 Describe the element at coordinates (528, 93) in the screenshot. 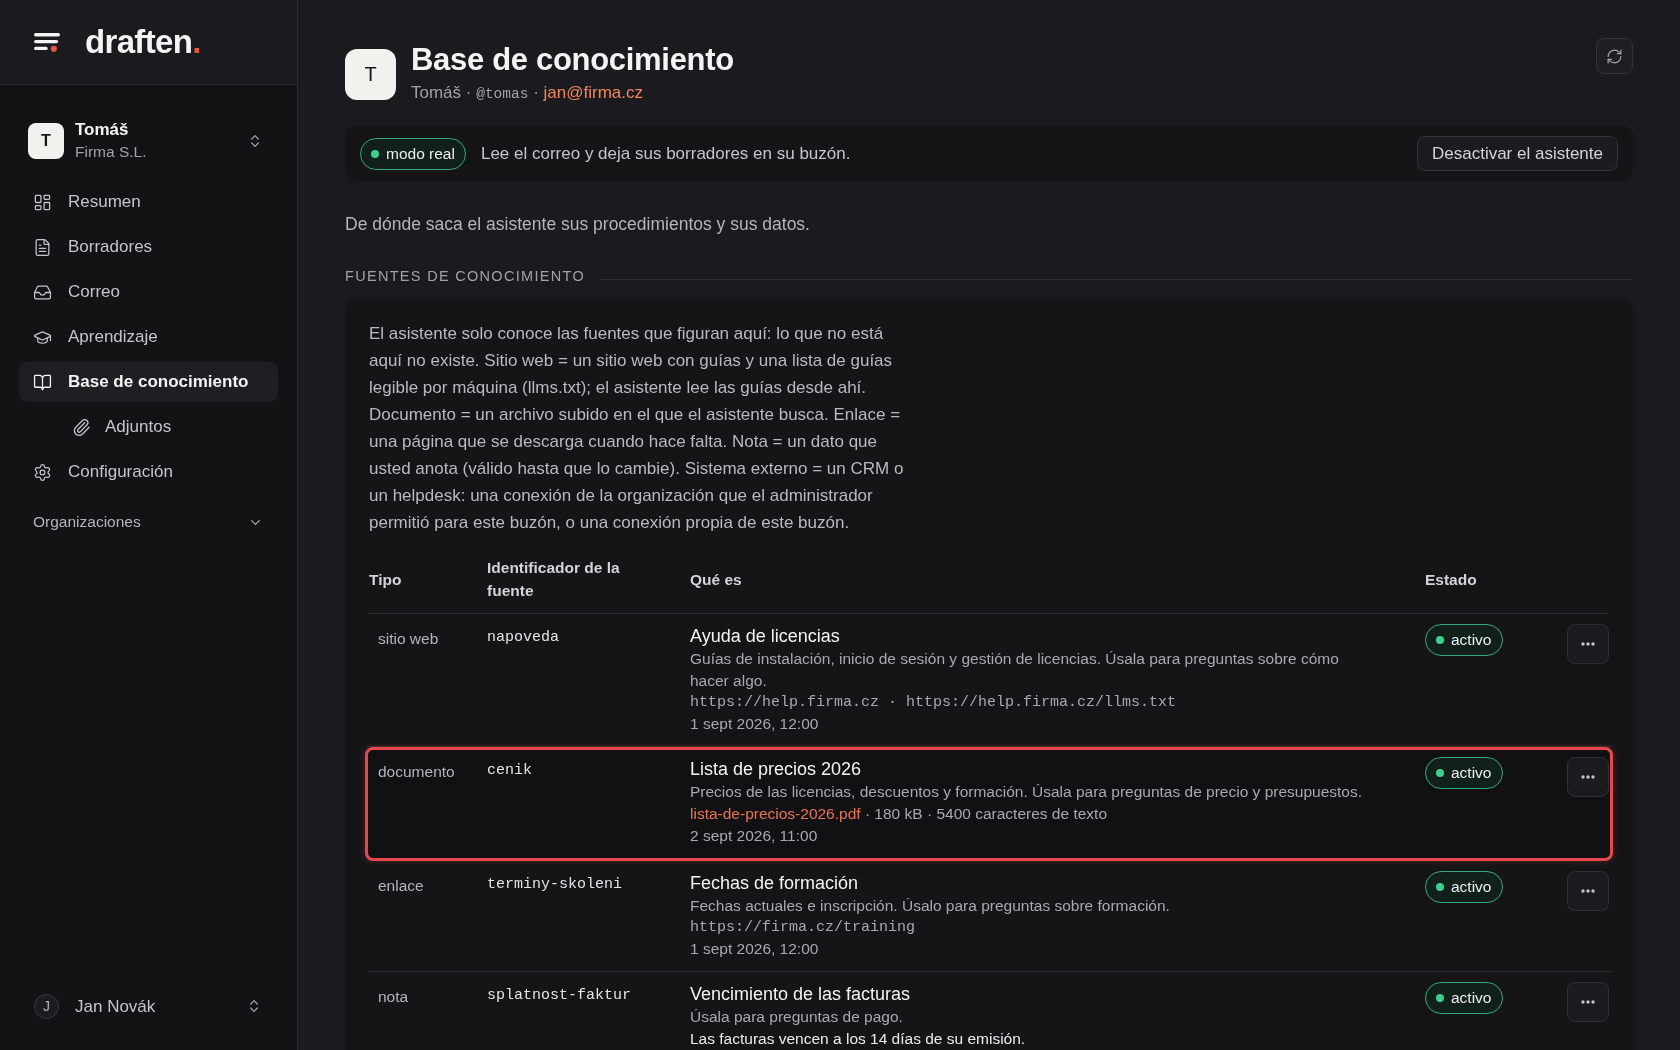

I see `profile-meta: Tomáš · @tomas · jan@firma.cz` at that location.